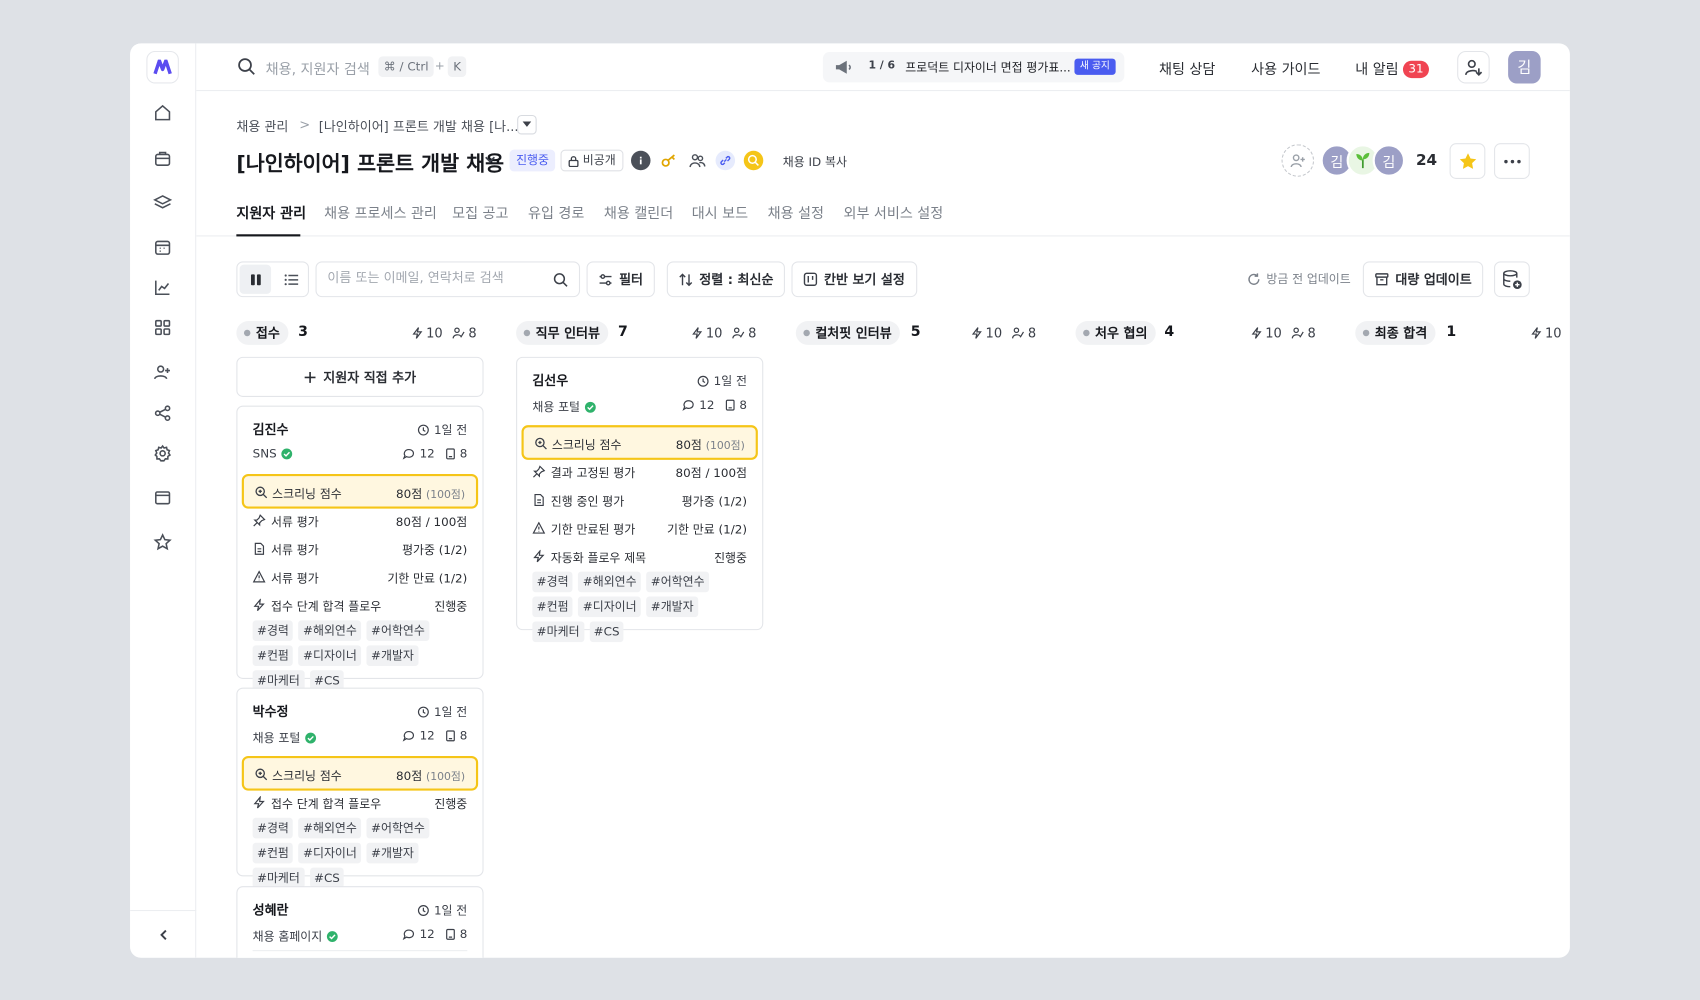 The width and height of the screenshot is (1700, 1000). What do you see at coordinates (592, 160) in the screenshot?
I see `visibility-badge: 비공개` at bounding box center [592, 160].